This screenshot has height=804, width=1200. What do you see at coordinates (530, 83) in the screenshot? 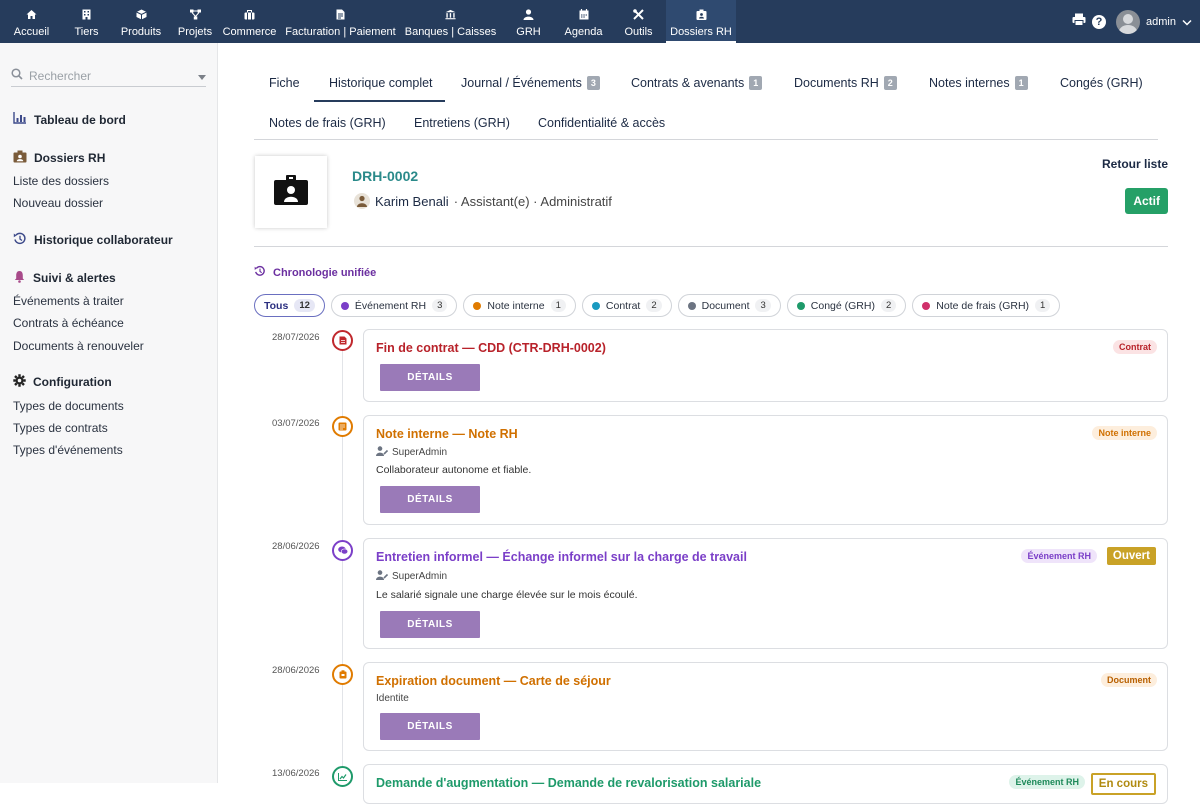
I see `tab-journal-evenements: Journal / Événements 3` at bounding box center [530, 83].